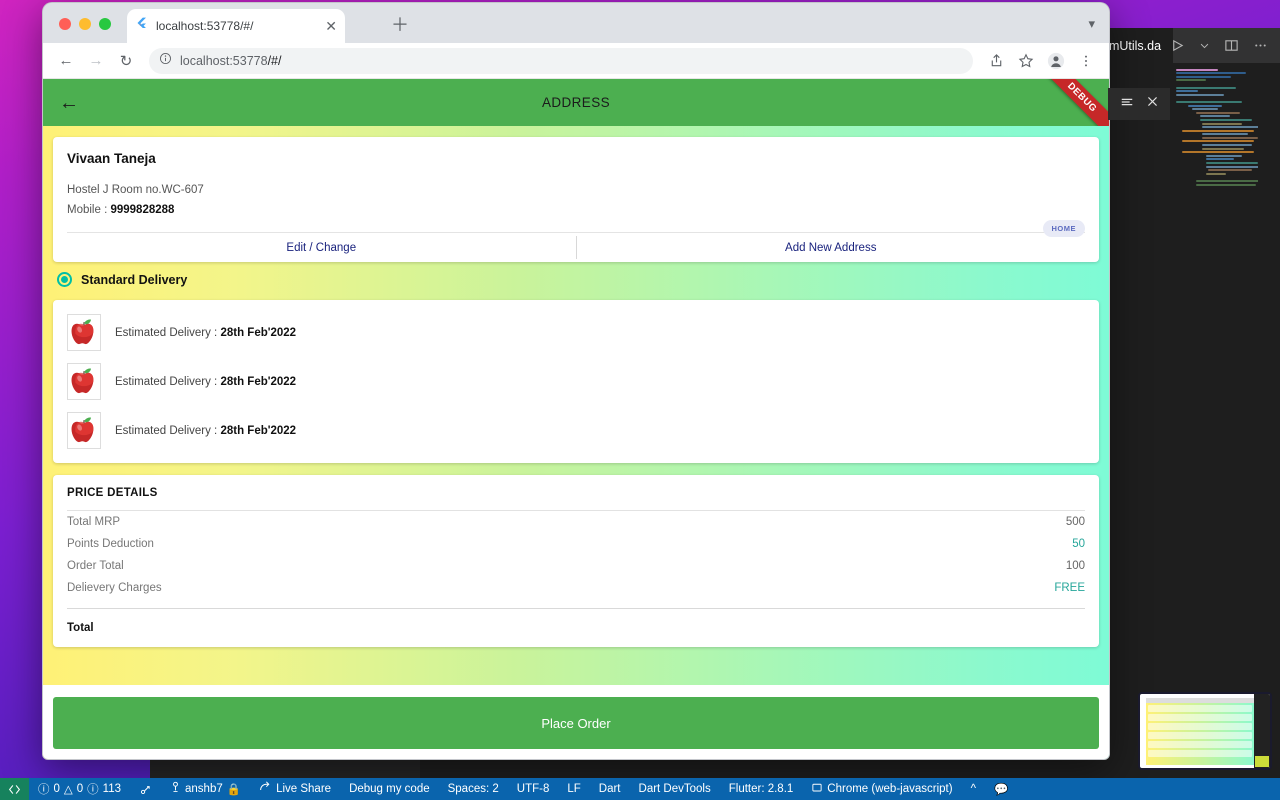 The image size is (1280, 800). Describe the element at coordinates (1127, 104) in the screenshot. I see `hamburger-menu-icon` at that location.